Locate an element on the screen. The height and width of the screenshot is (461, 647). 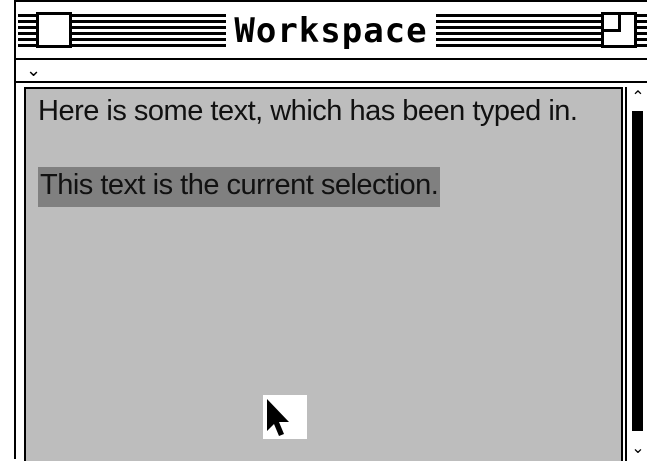
title-bar: Workspace is located at coordinates (331, 31).